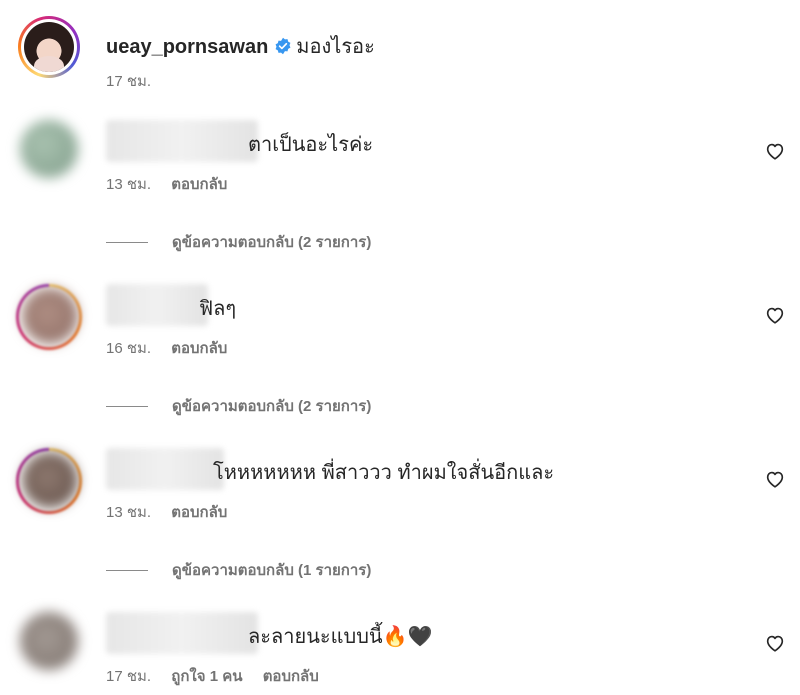  I want to click on comment-text: ตาเป็นอะไรค่ะ, so click(311, 145).